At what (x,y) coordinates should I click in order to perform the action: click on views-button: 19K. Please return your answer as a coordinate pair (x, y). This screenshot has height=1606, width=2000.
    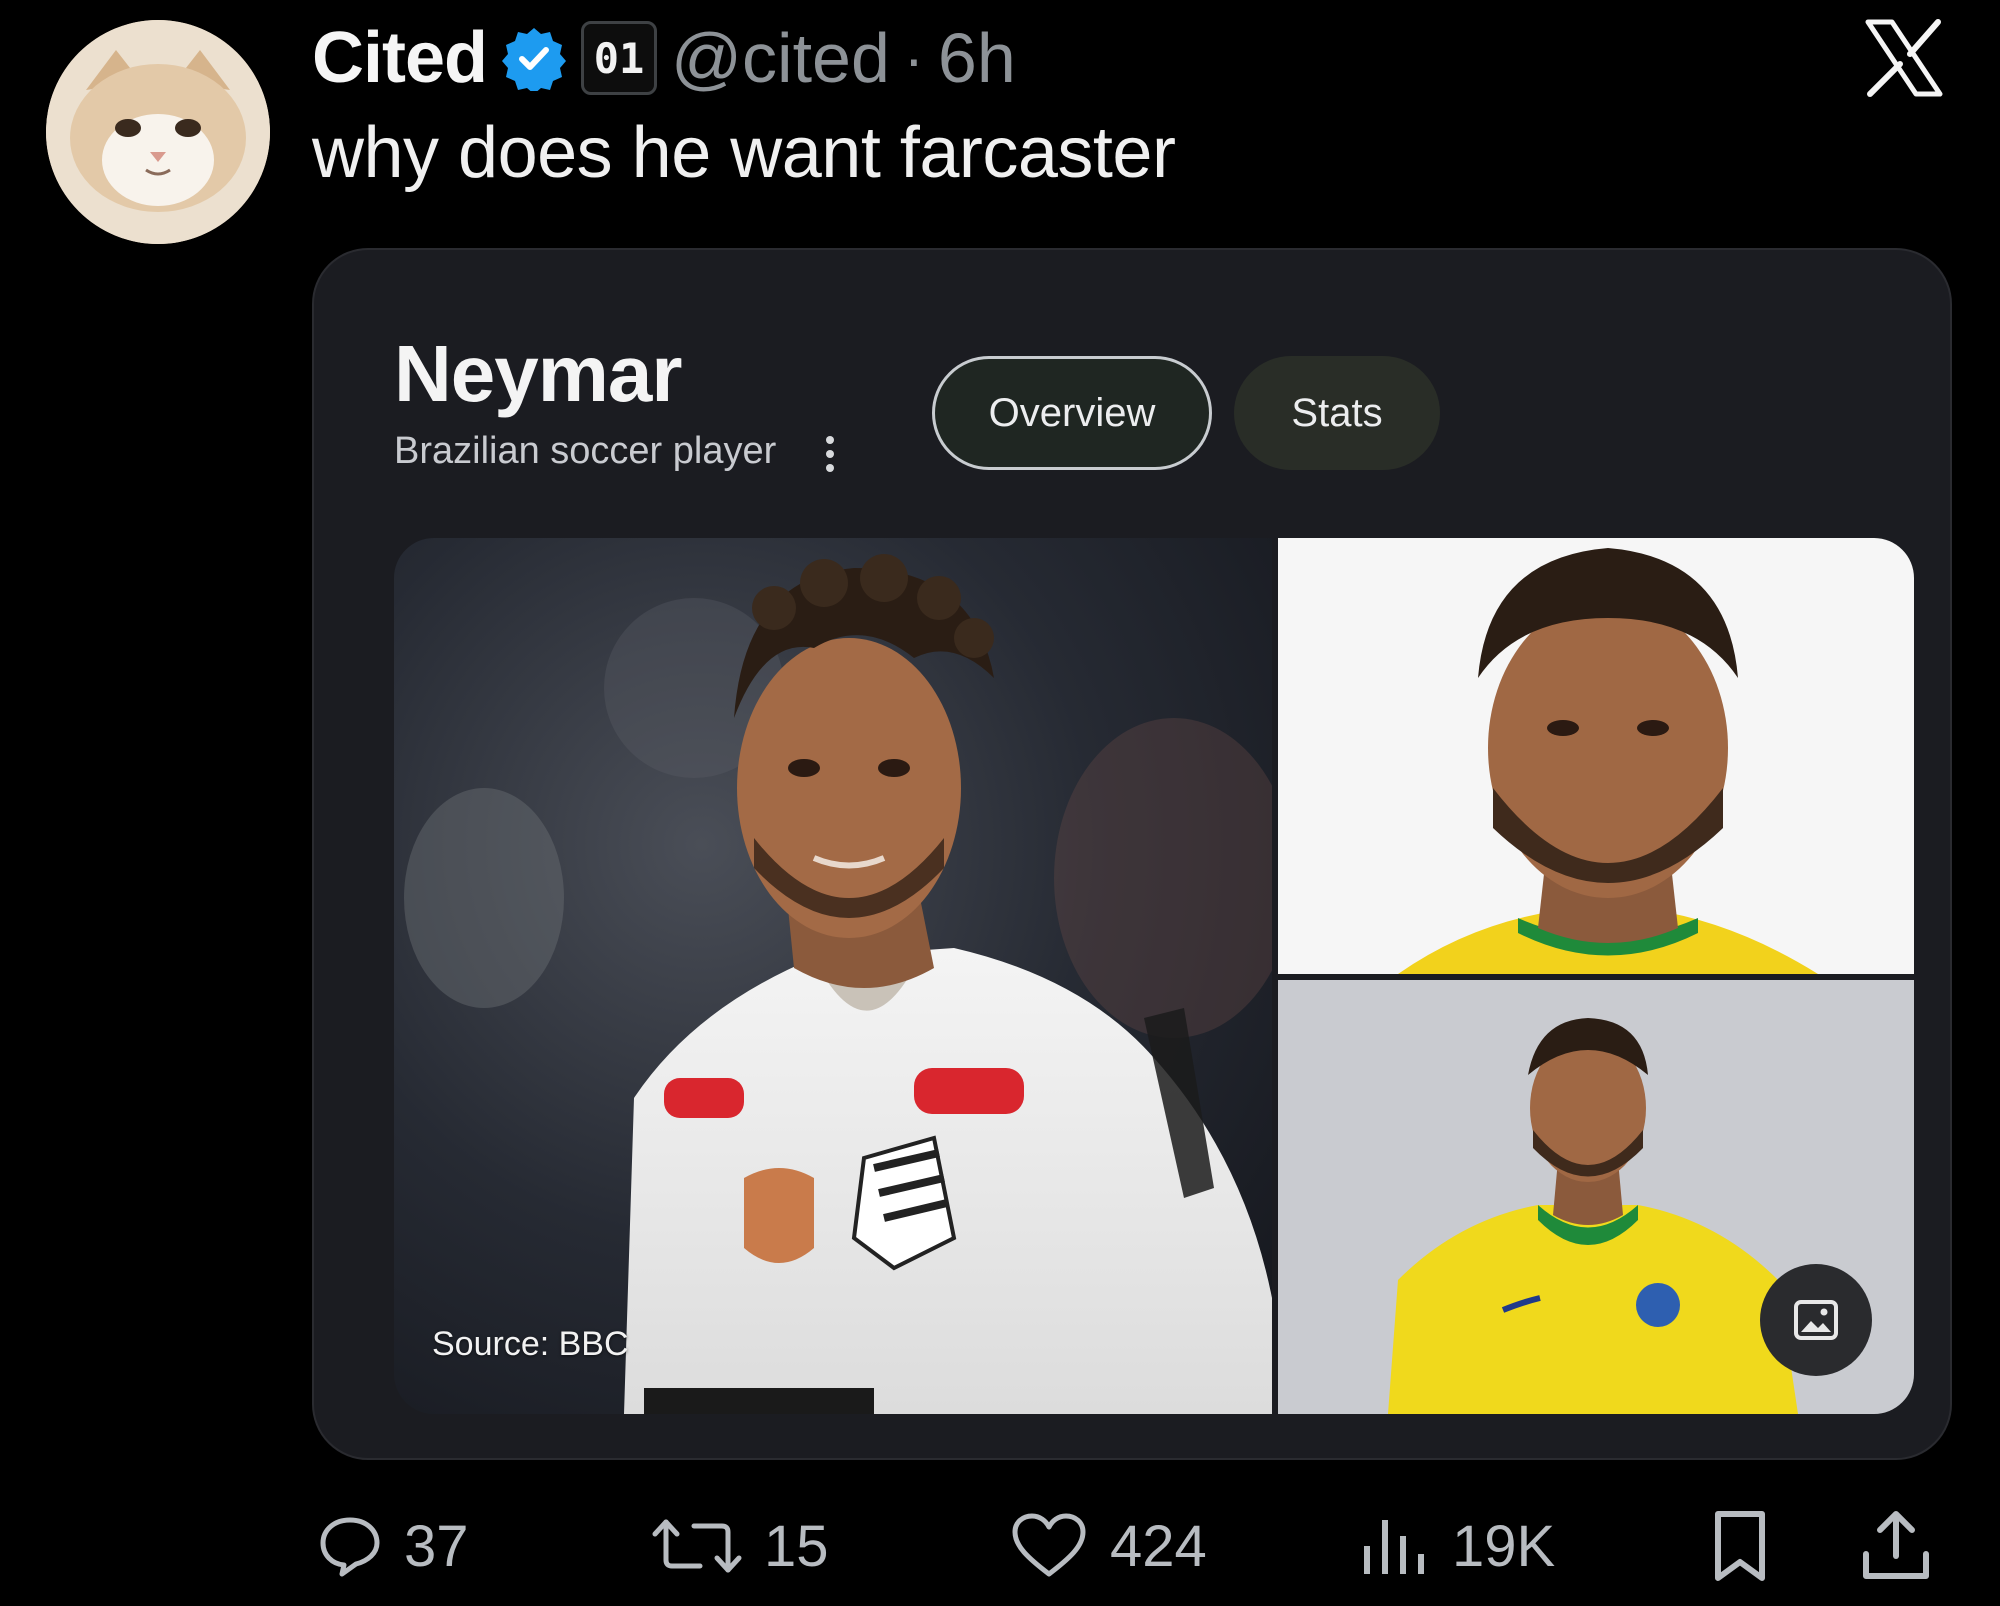
    Looking at the image, I should click on (1457, 1546).